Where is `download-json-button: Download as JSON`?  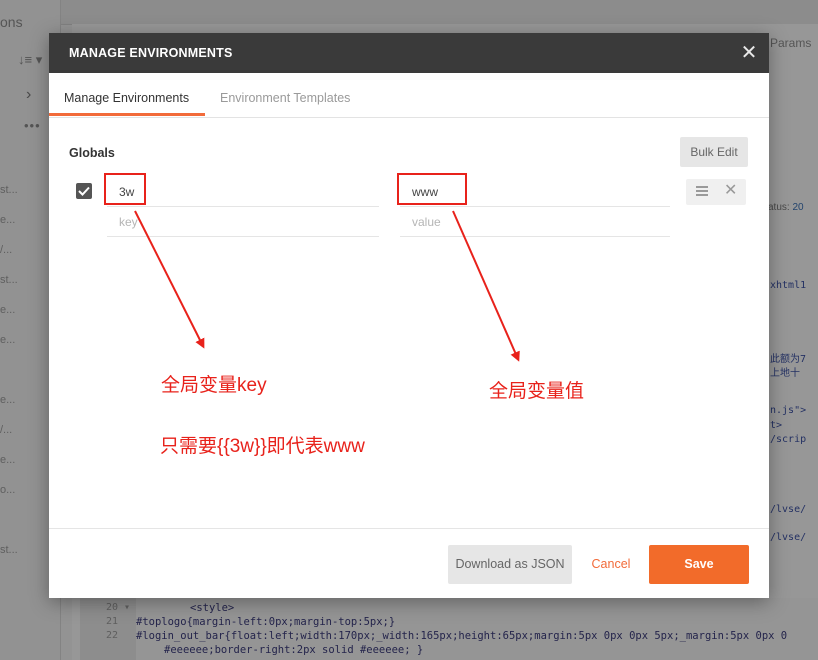
download-json-button: Download as JSON is located at coordinates (510, 564).